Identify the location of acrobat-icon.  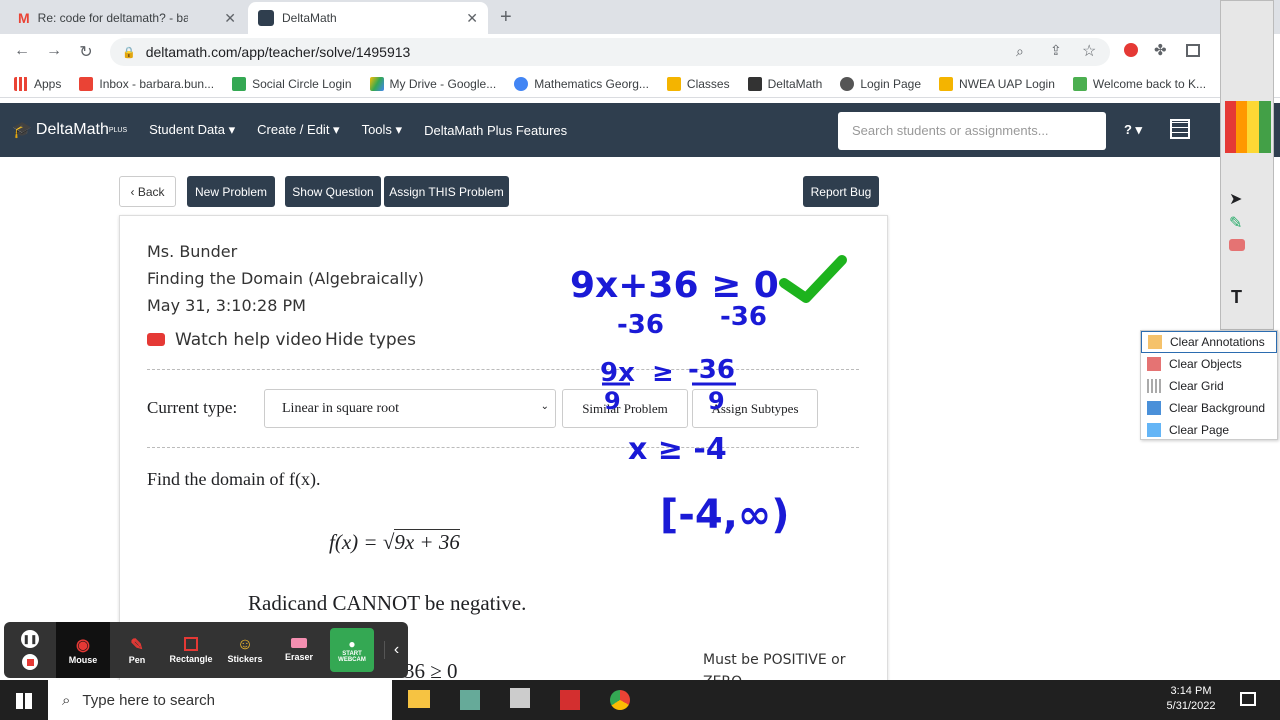
(570, 700).